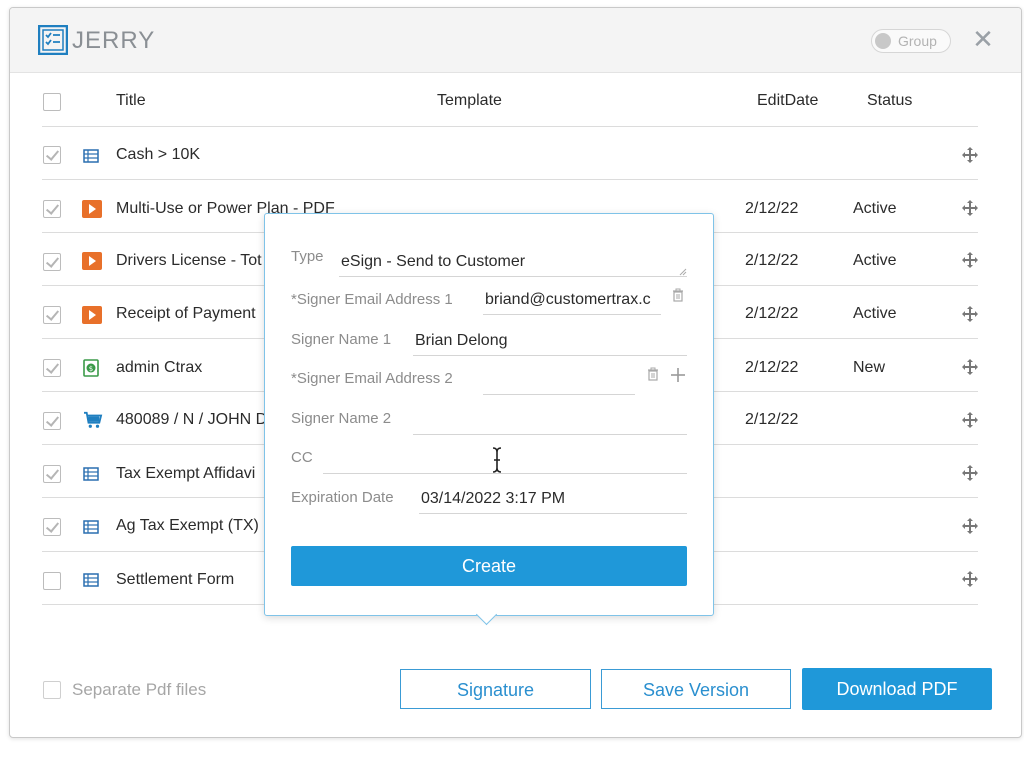 The width and height of the screenshot is (1024, 760). What do you see at coordinates (159, 368) in the screenshot?
I see `row-title: admin Ctrax` at bounding box center [159, 368].